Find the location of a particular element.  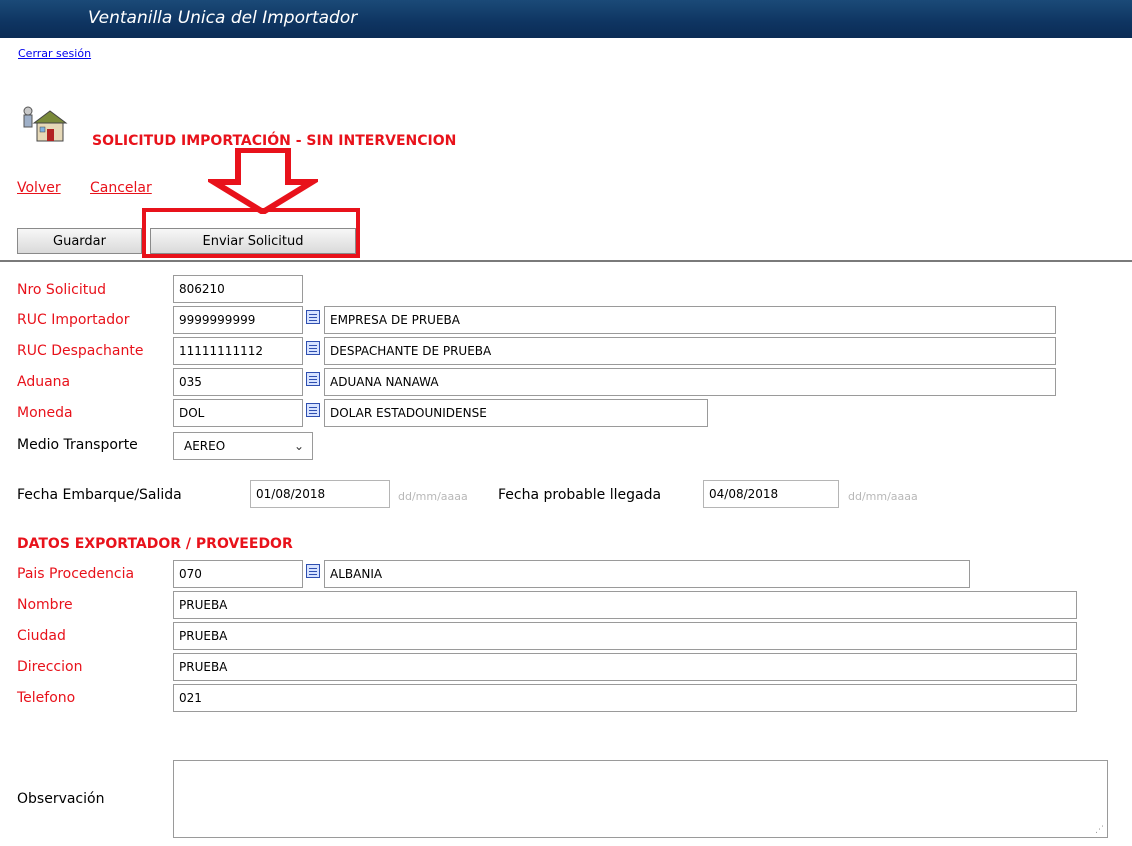

fecha-embarque-hint: dd/mm/aaaa is located at coordinates (433, 496).